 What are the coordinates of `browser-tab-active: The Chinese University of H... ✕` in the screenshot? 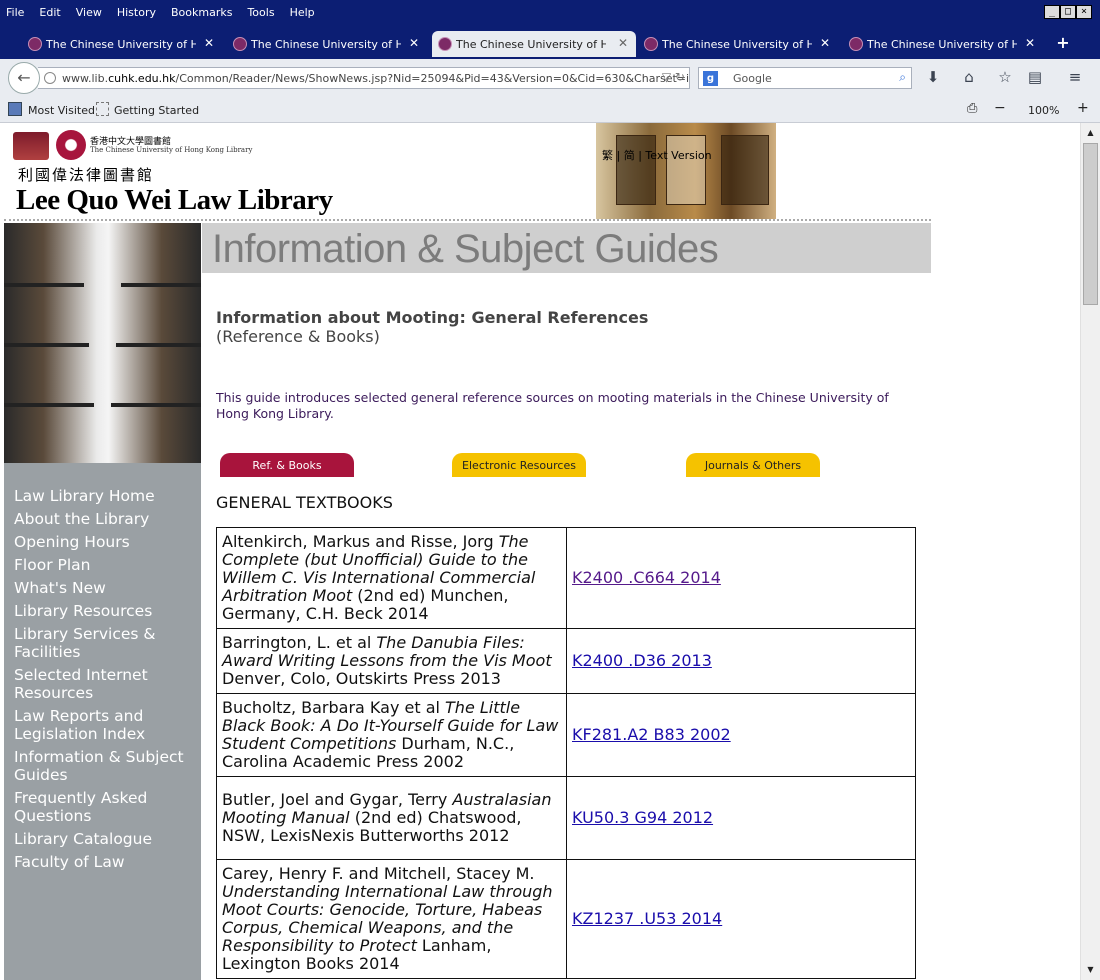 It's located at (534, 44).